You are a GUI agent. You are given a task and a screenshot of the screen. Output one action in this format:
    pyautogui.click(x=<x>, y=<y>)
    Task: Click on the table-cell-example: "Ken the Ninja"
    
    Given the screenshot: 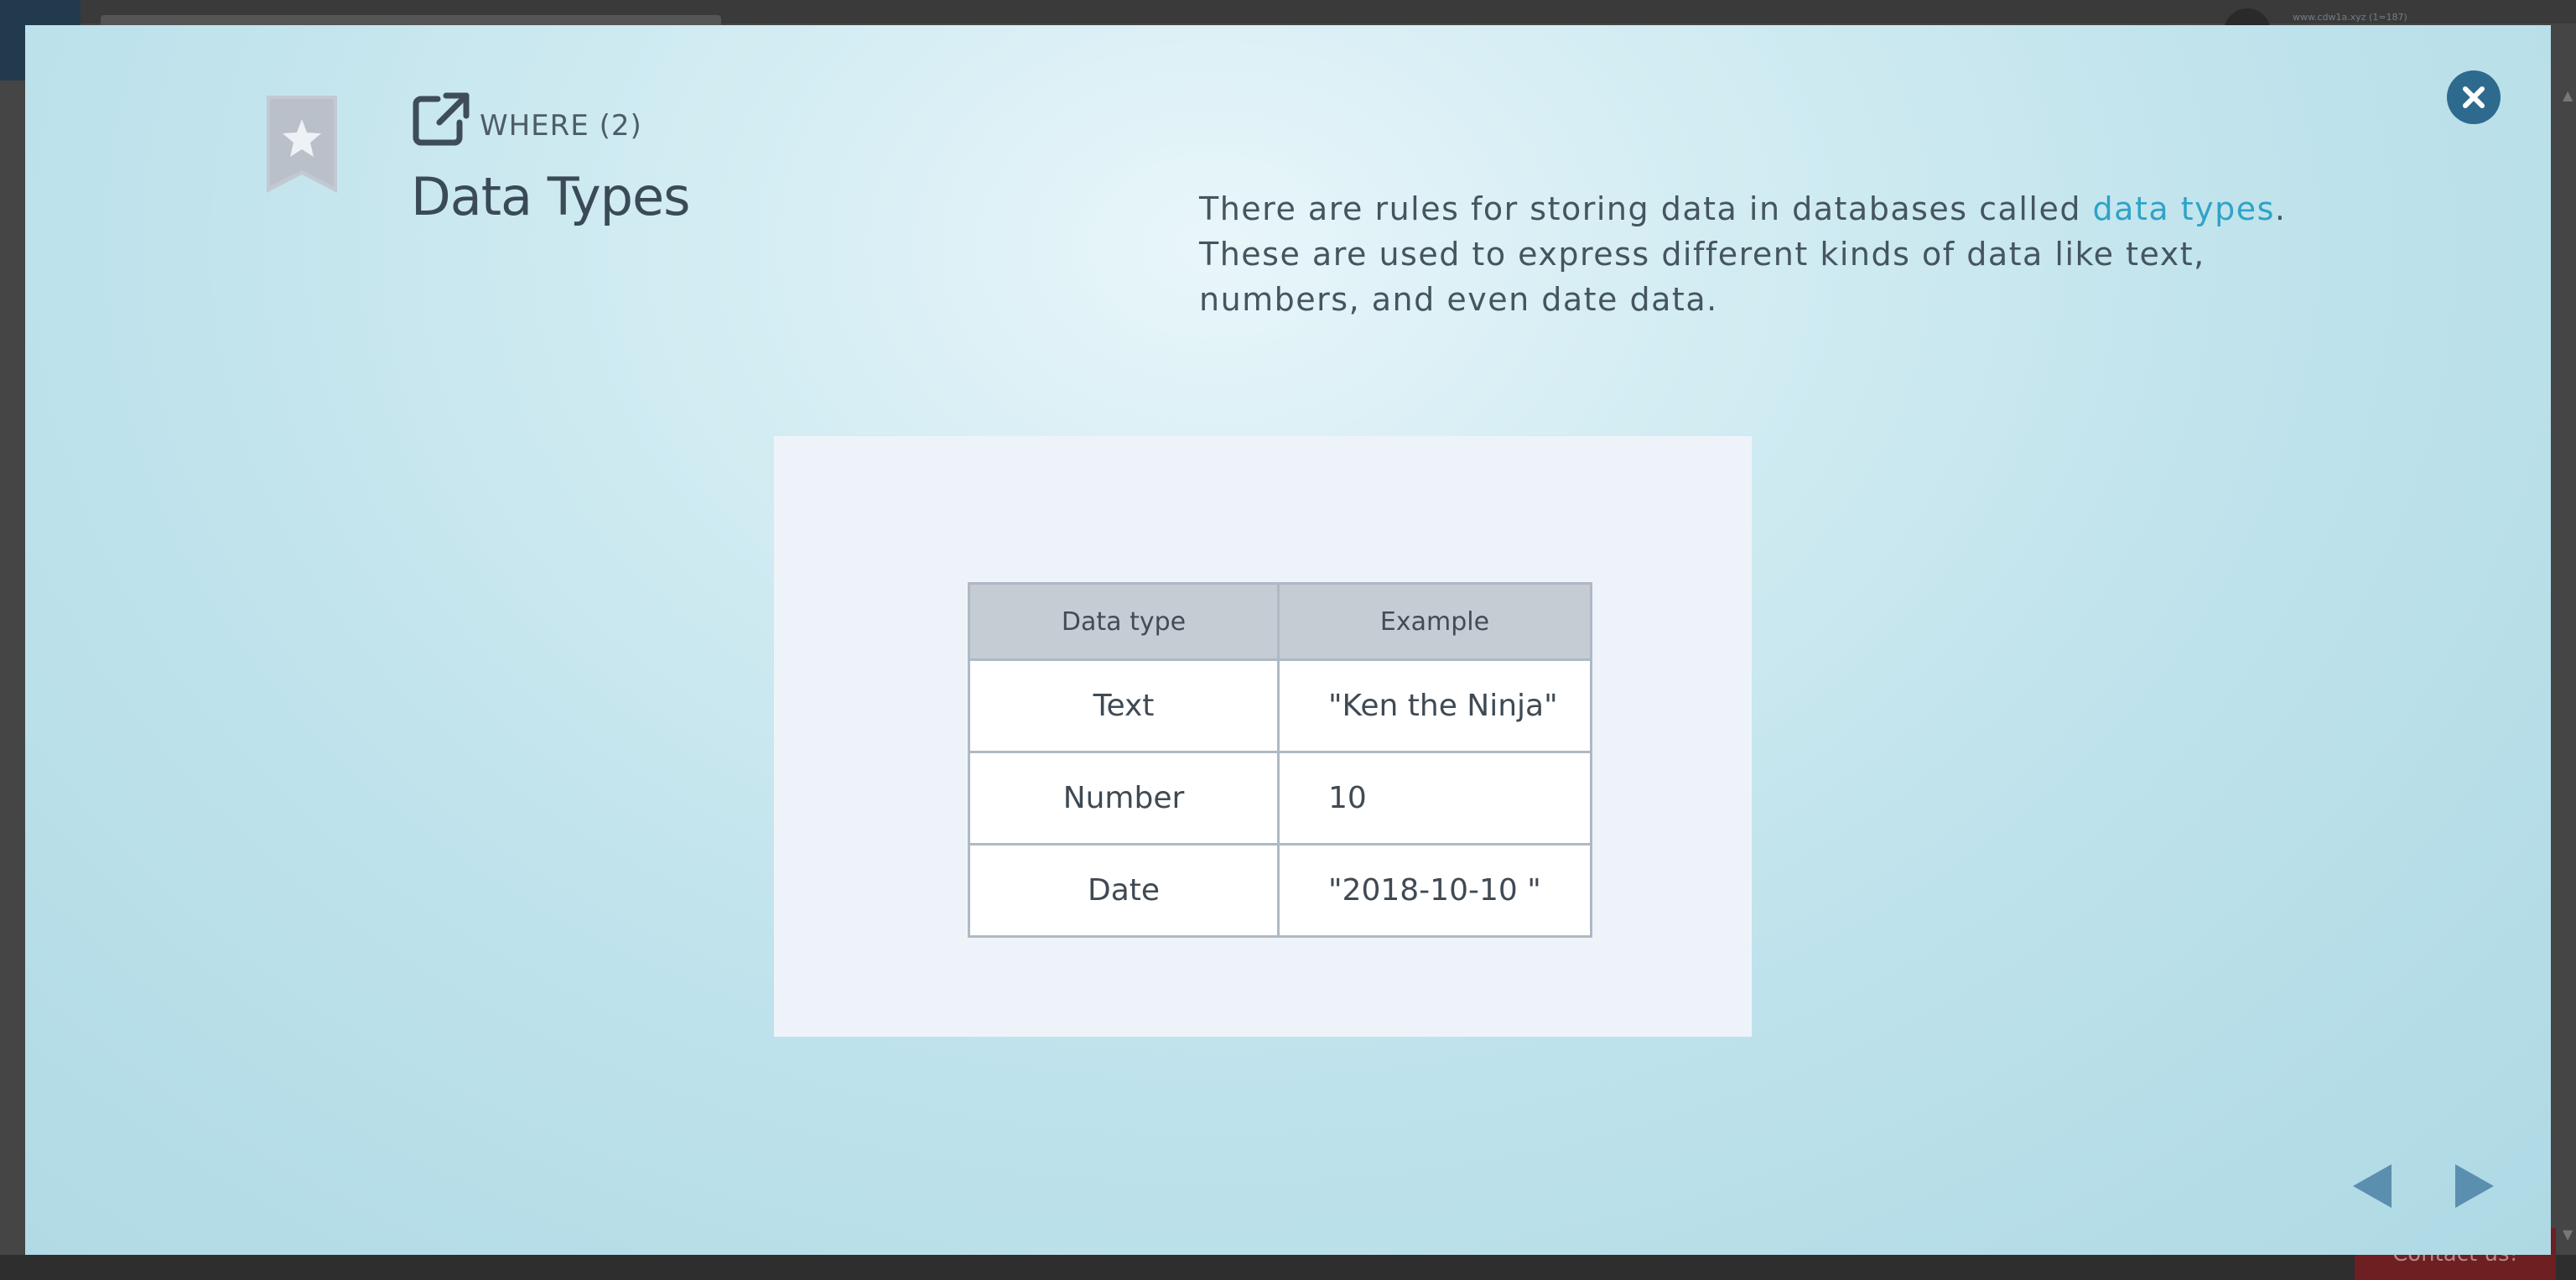 What is the action you would take?
    pyautogui.click(x=1434, y=705)
    